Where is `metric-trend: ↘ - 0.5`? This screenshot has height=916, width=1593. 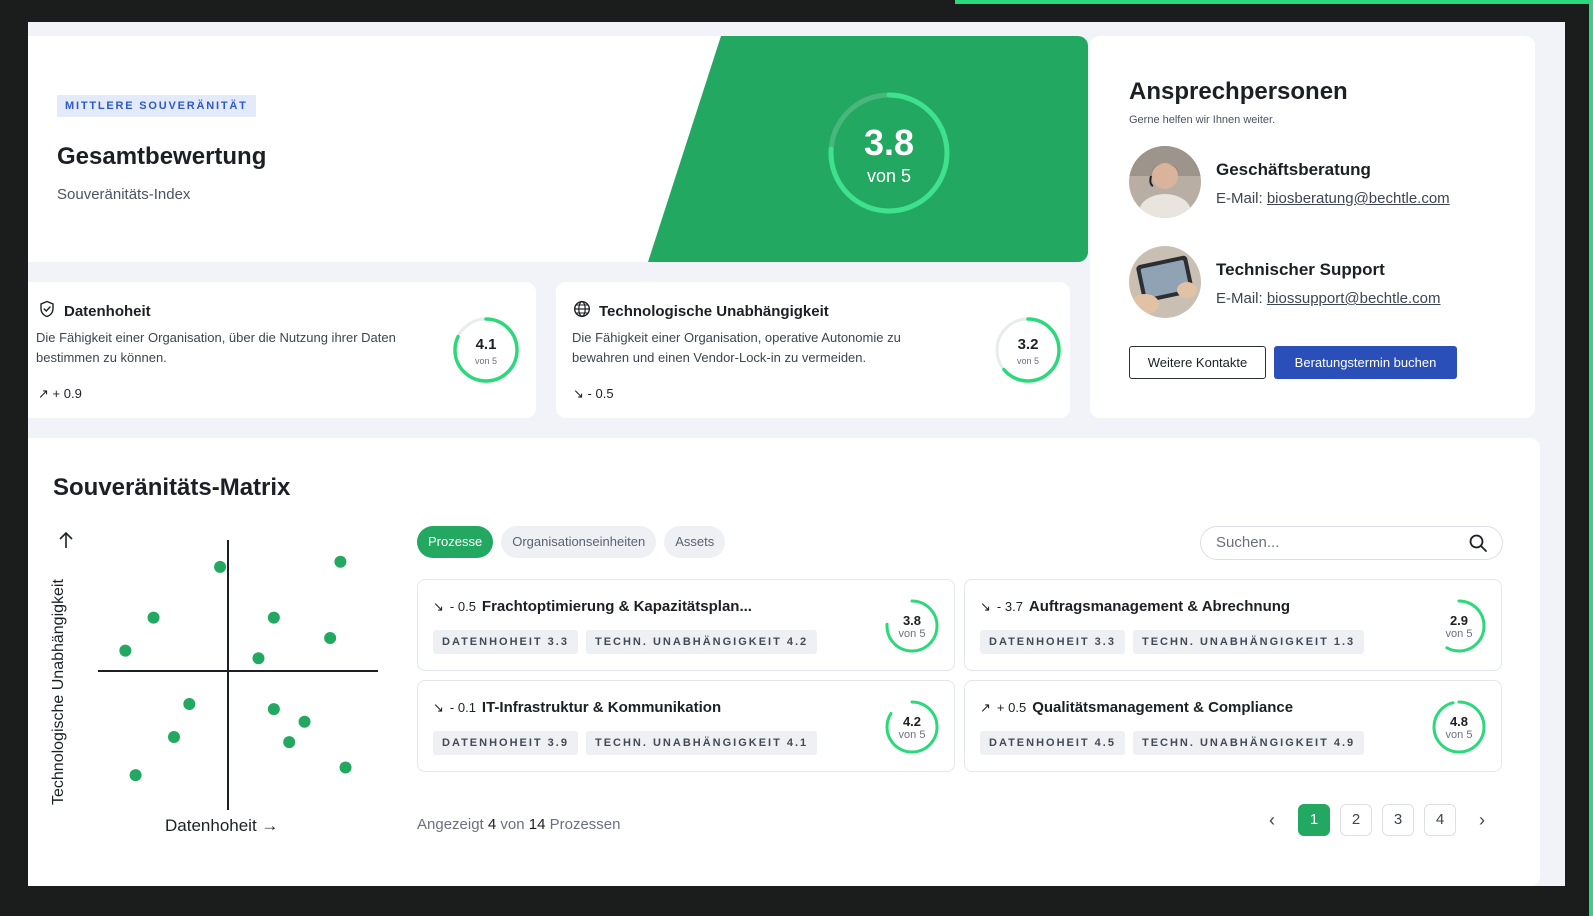
metric-trend: ↘ - 0.5 is located at coordinates (593, 394).